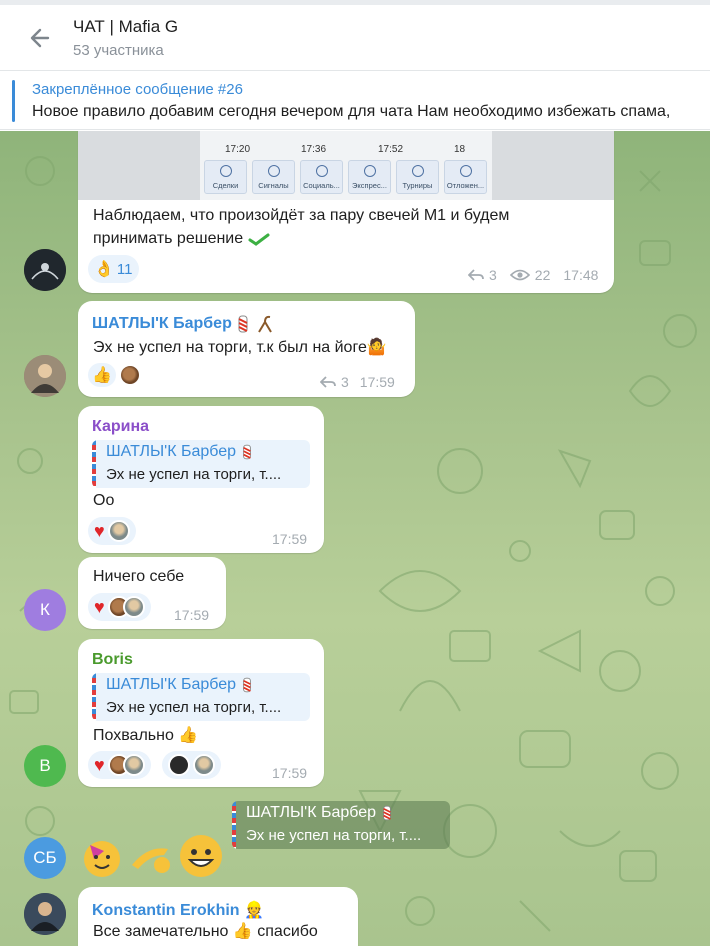 The height and width of the screenshot is (946, 710). Describe the element at coordinates (238, 149) in the screenshot. I see `time-tick: 17:20` at that location.